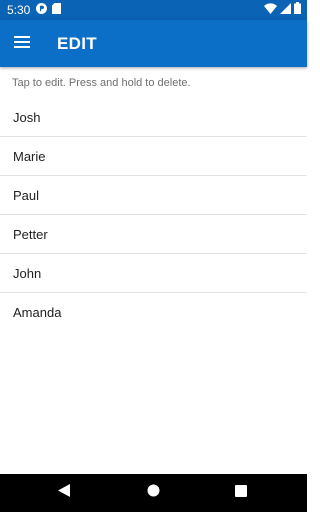  What do you see at coordinates (153, 273) in the screenshot?
I see `list-item: John` at bounding box center [153, 273].